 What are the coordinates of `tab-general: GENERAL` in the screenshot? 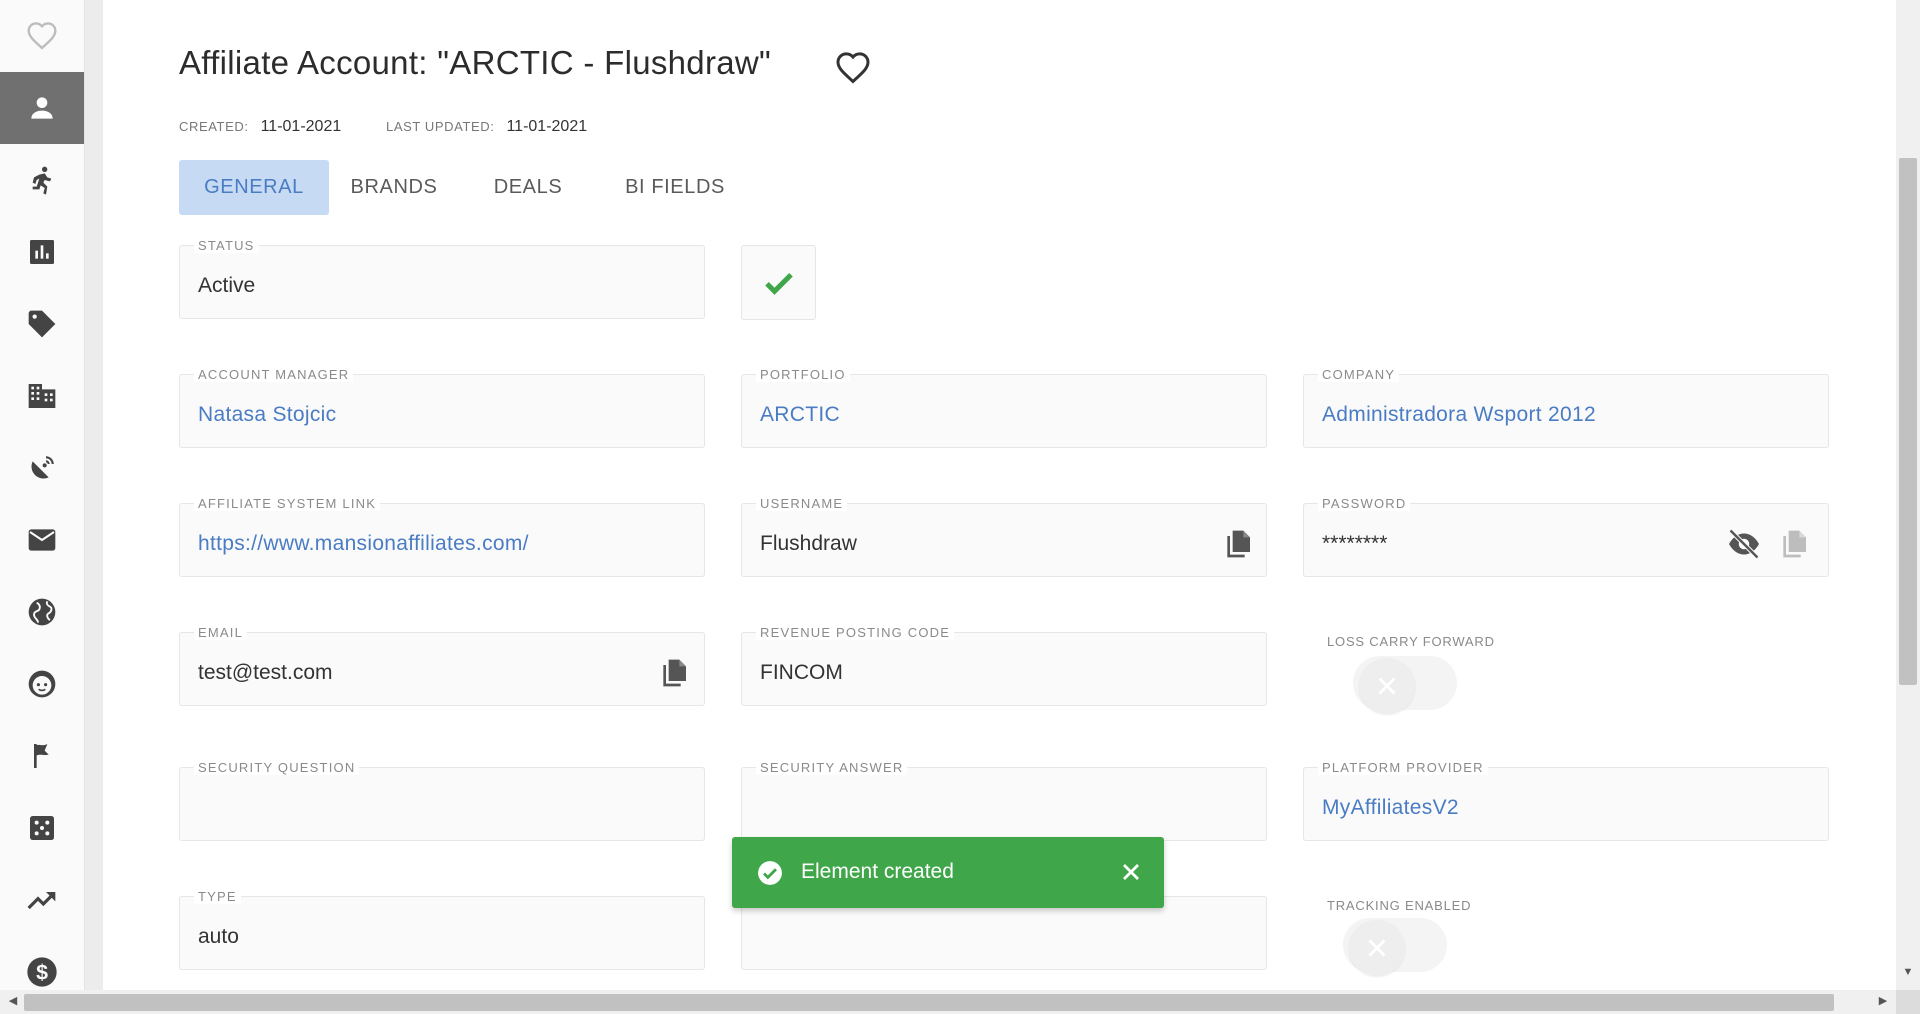 It's located at (254, 187).